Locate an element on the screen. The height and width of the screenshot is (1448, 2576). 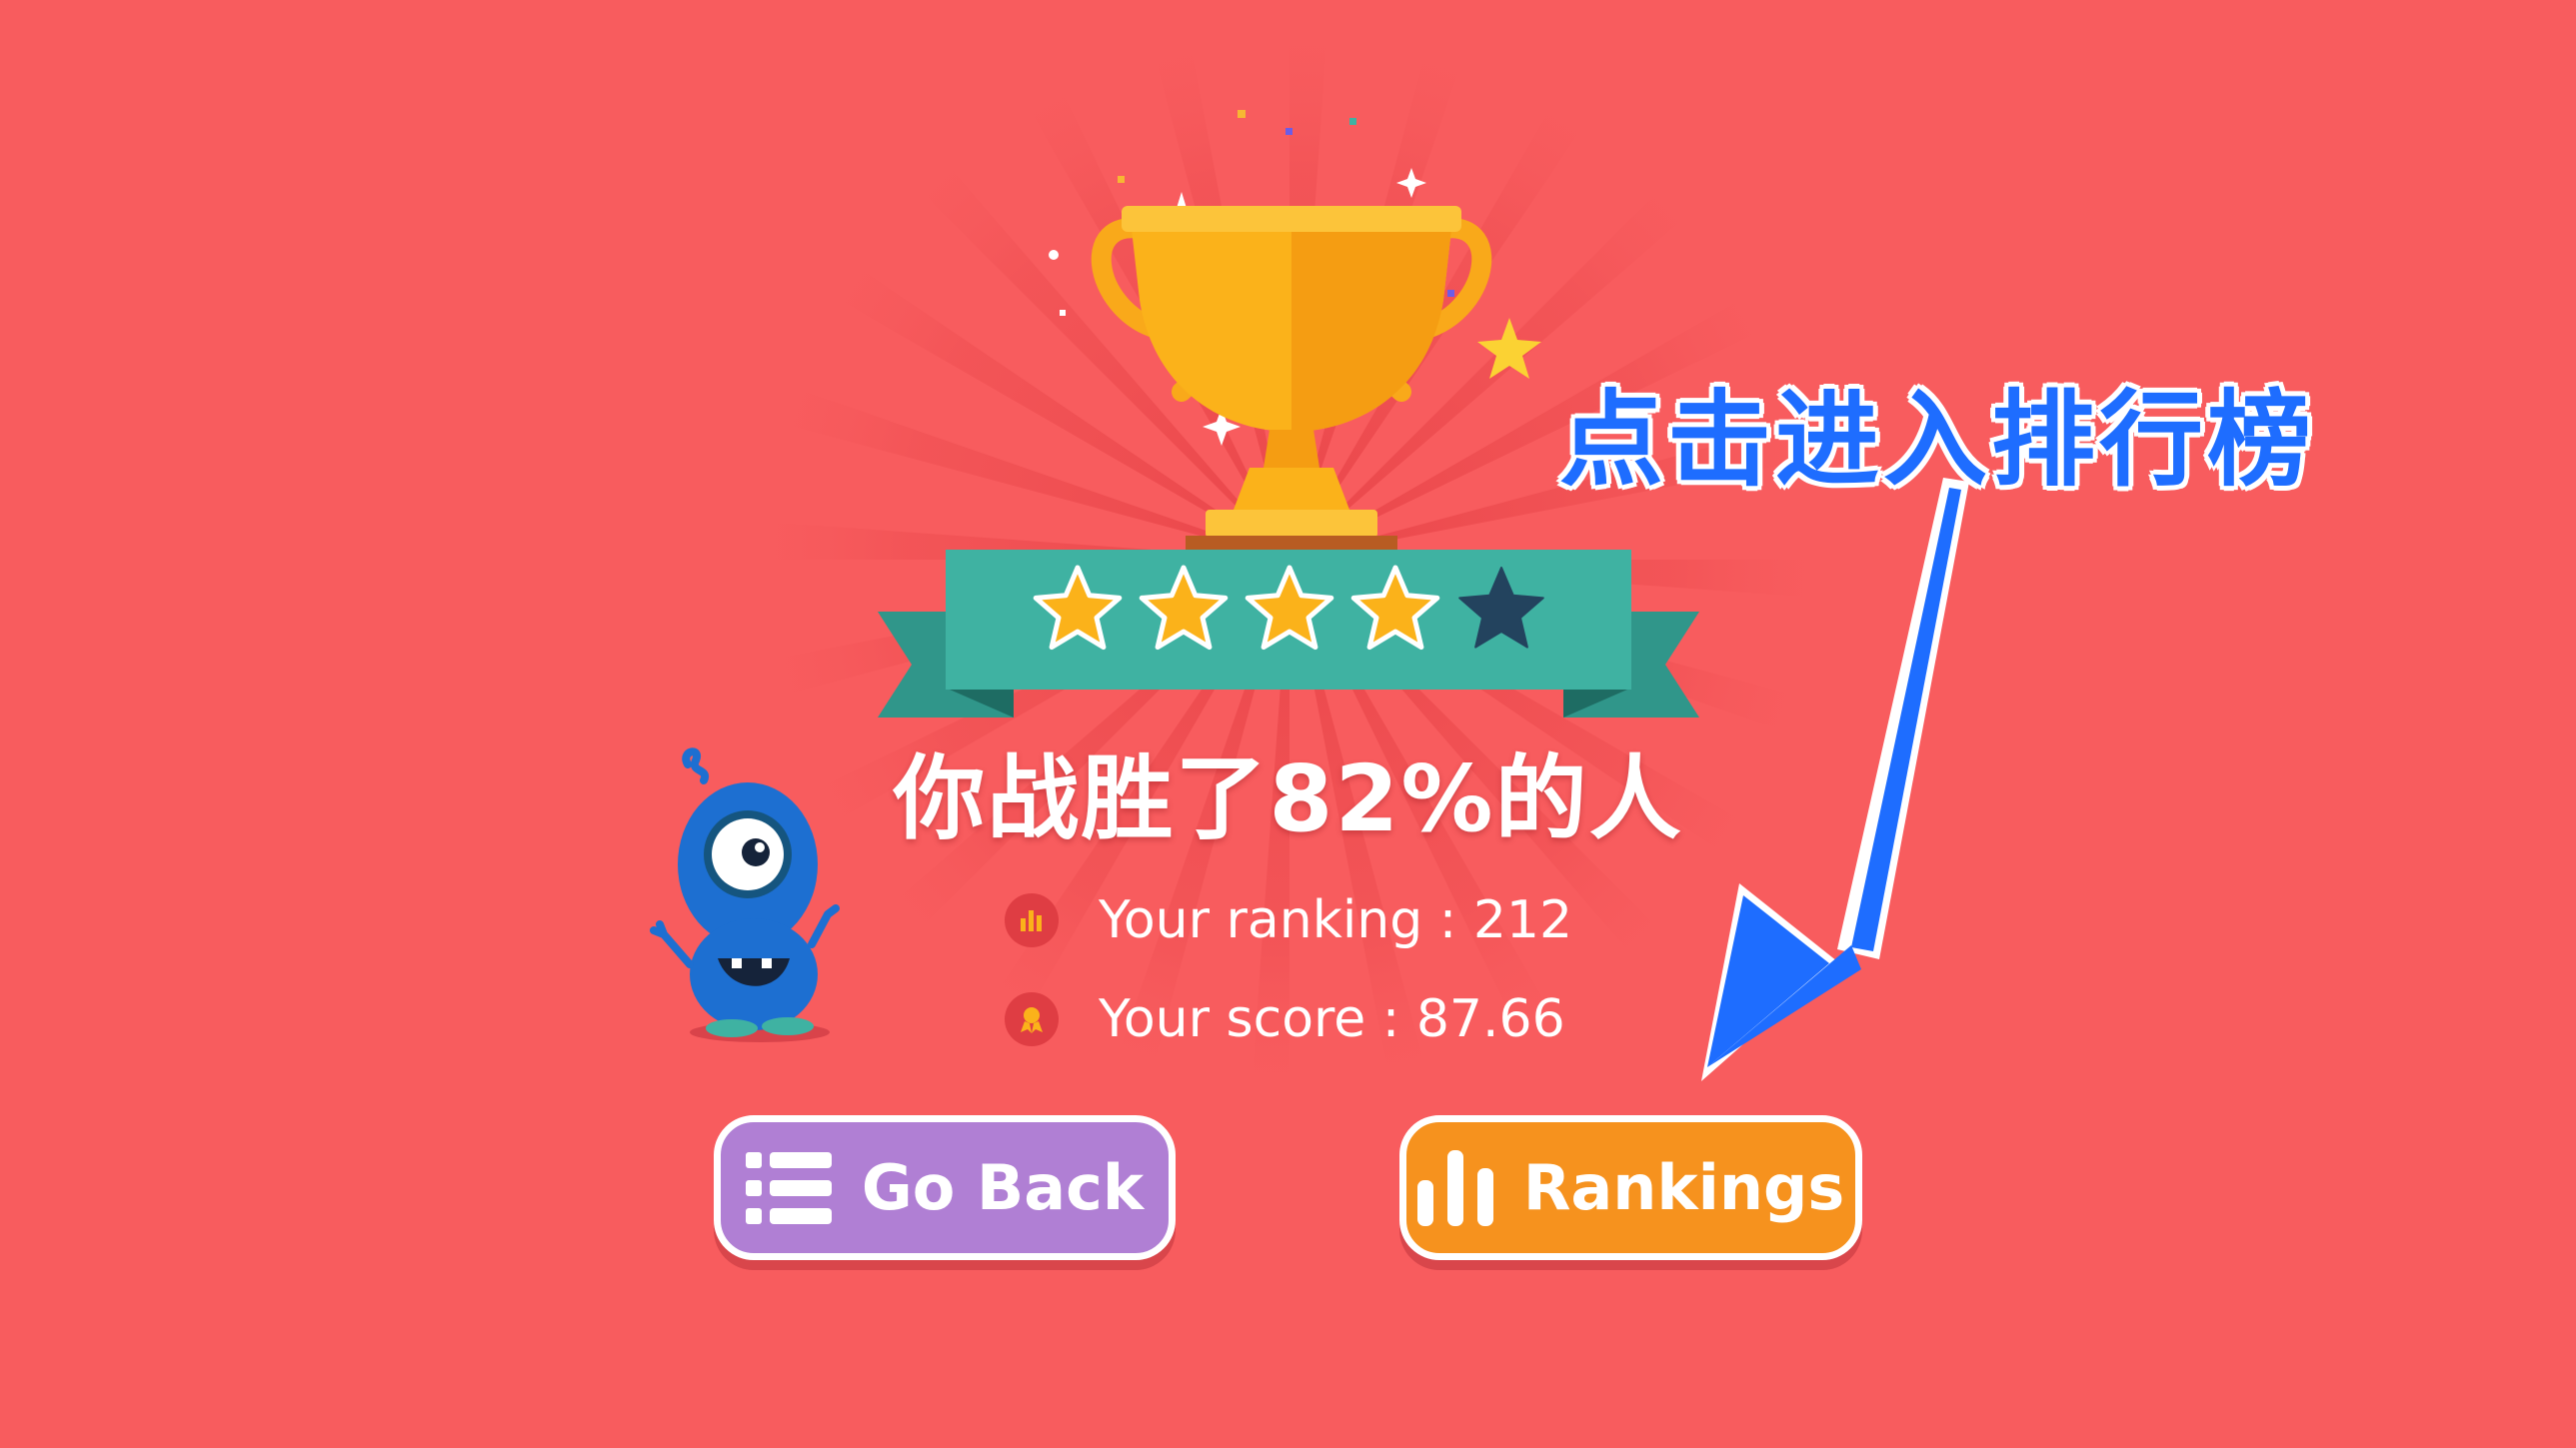
trophy-icon is located at coordinates (1291, 386).